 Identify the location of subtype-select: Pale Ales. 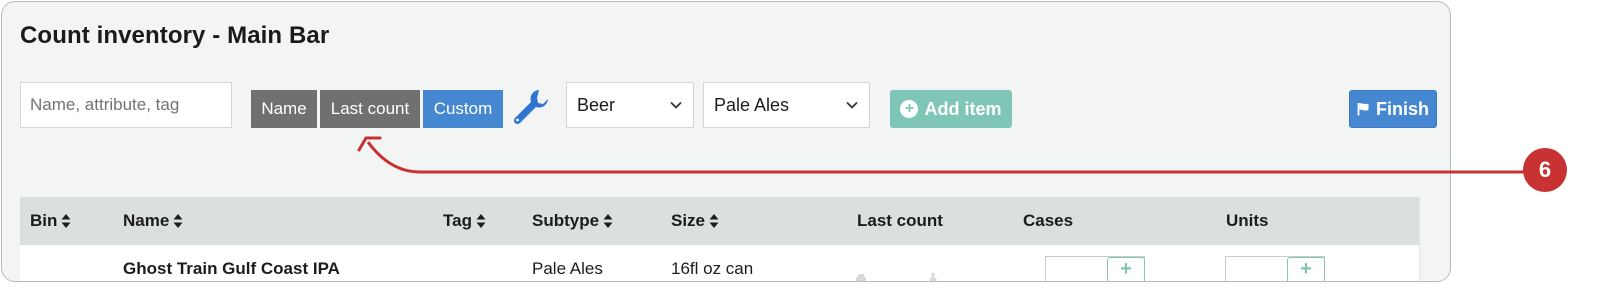
(786, 105).